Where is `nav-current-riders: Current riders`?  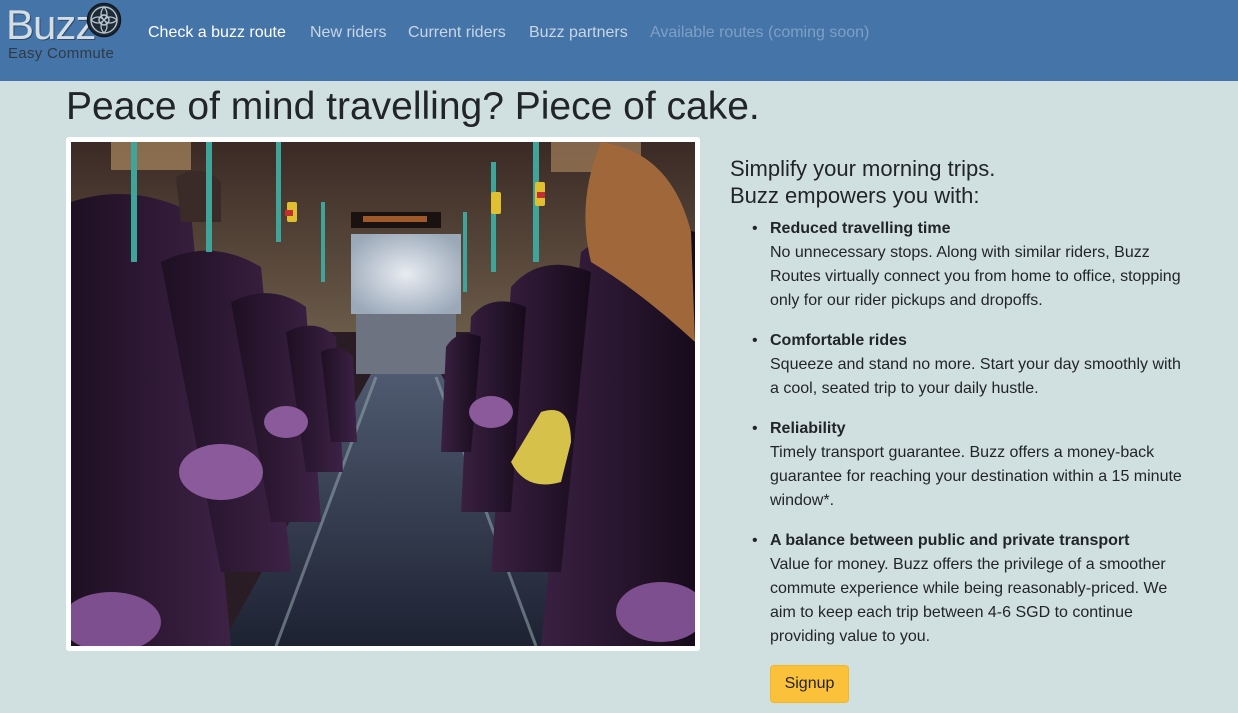
nav-current-riders: Current riders is located at coordinates (457, 33).